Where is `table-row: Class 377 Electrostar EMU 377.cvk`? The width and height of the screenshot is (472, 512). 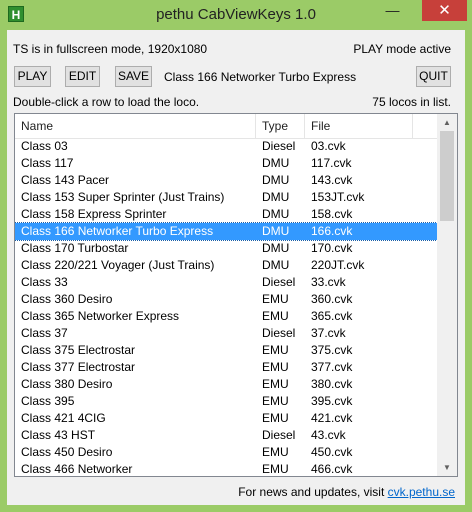
table-row: Class 377 Electrostar EMU 377.cvk is located at coordinates (226, 367).